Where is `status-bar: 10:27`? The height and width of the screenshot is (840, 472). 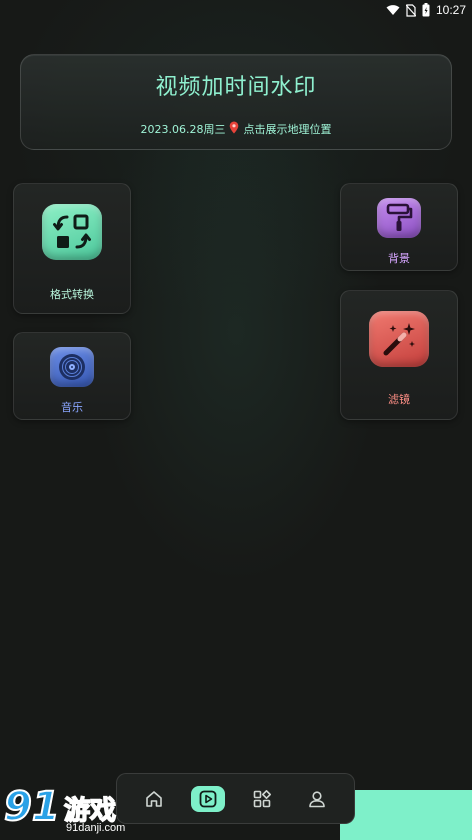
status-bar: 10:27 is located at coordinates (236, 10).